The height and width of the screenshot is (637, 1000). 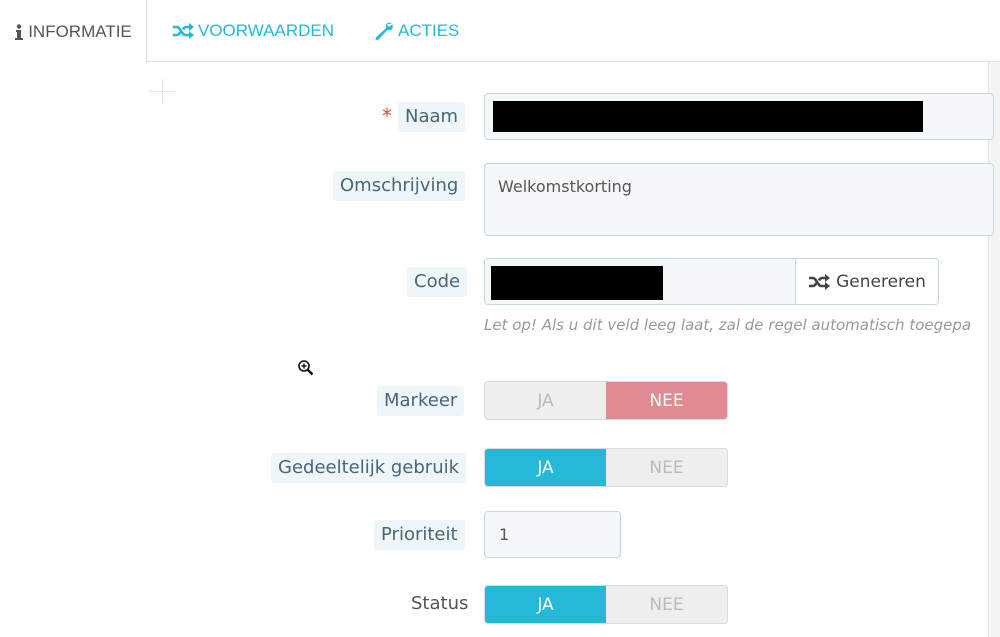 I want to click on name-input, so click(x=739, y=116).